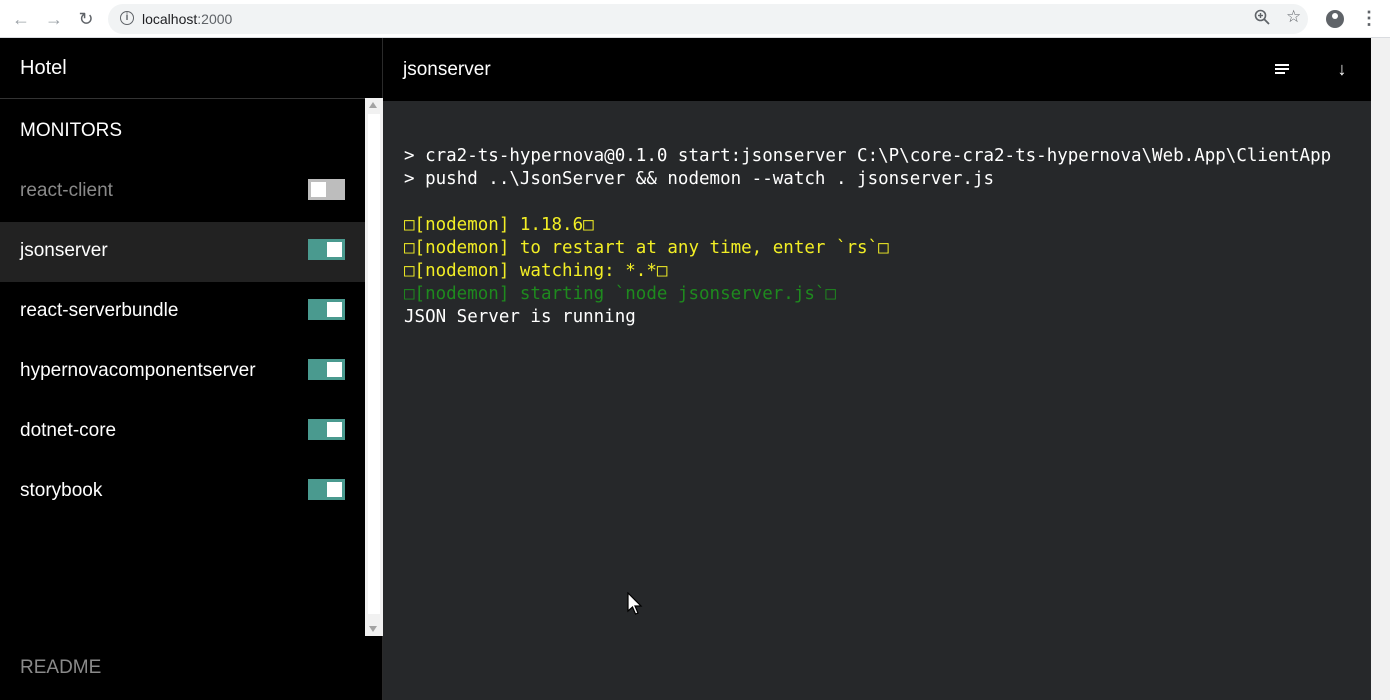  What do you see at coordinates (1335, 19) in the screenshot?
I see `account-icon` at bounding box center [1335, 19].